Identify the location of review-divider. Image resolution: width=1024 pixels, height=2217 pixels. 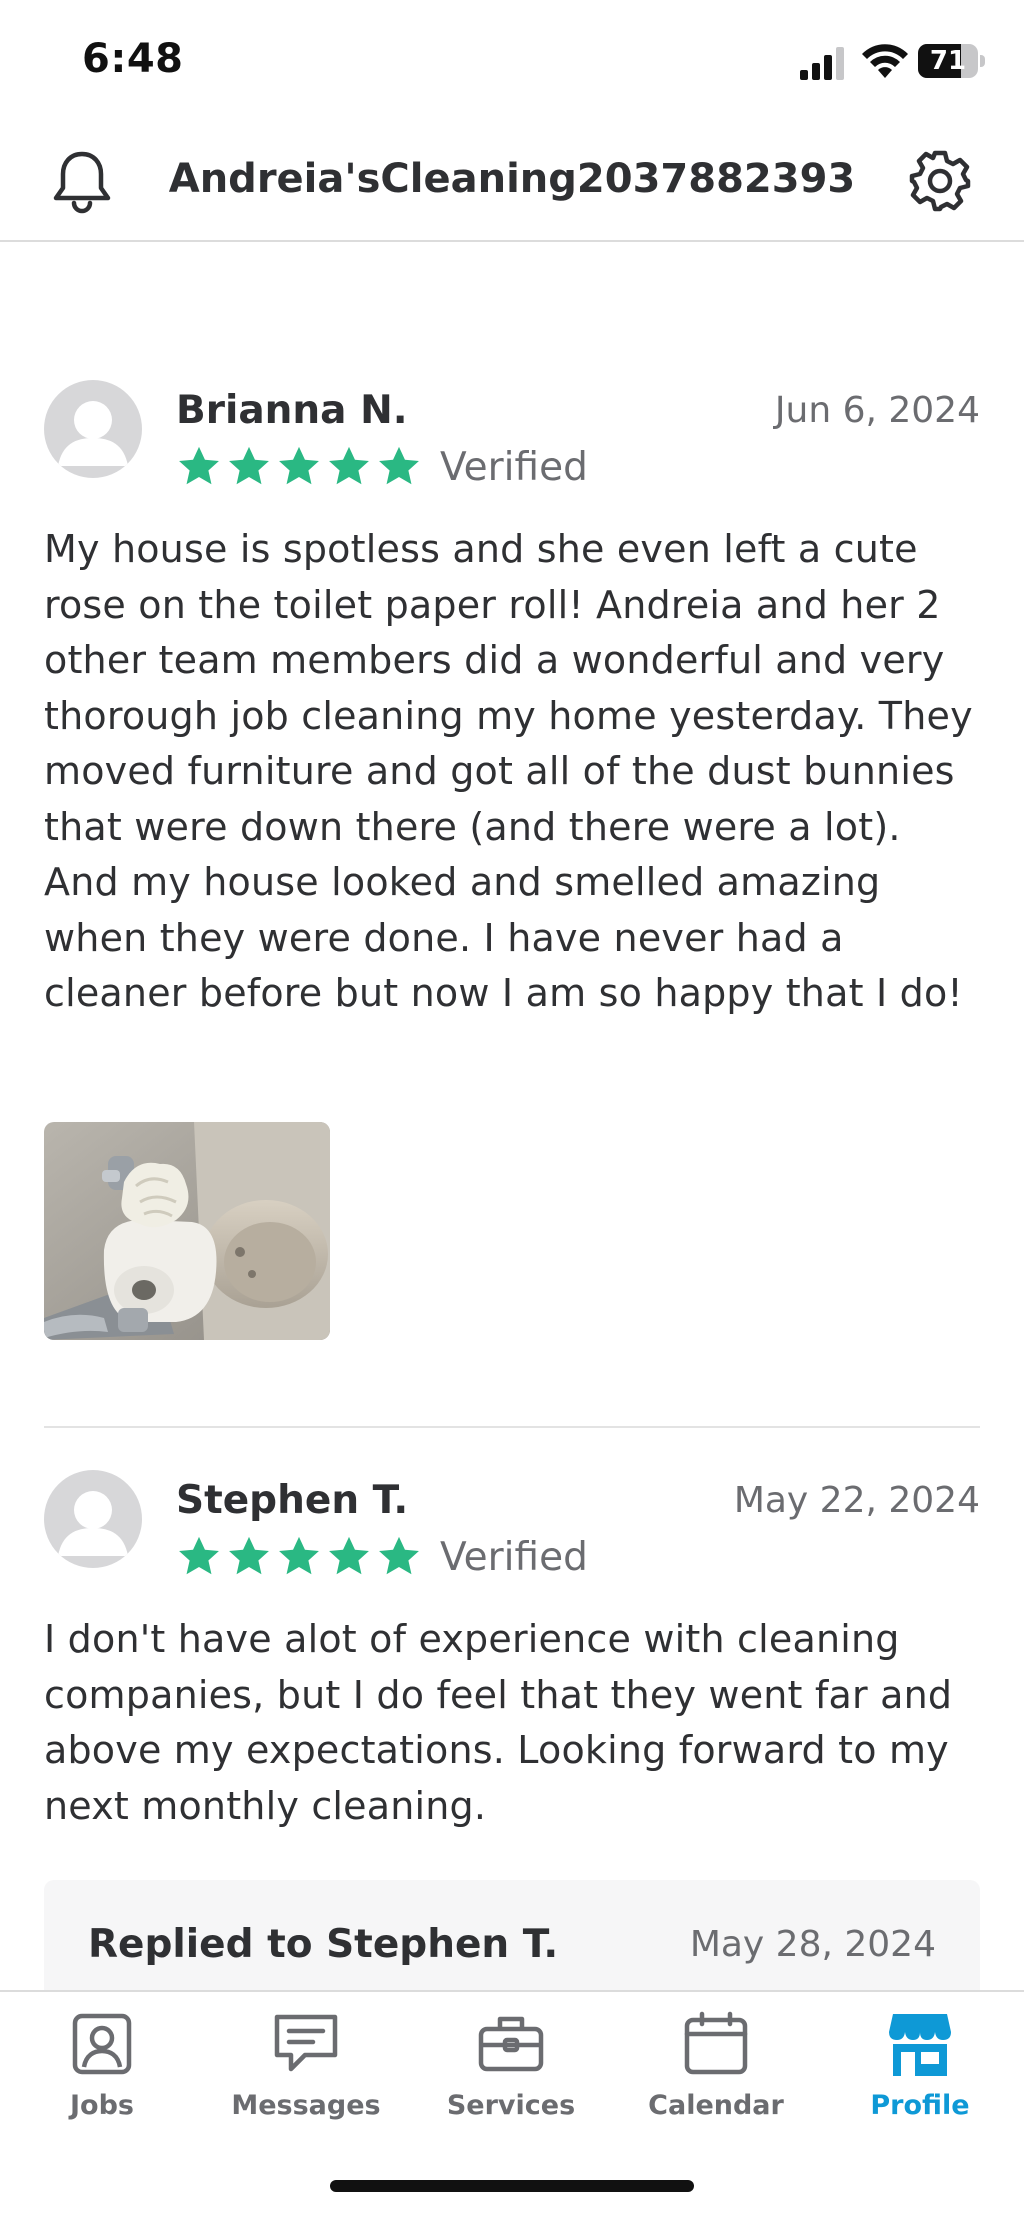
(512, 1427).